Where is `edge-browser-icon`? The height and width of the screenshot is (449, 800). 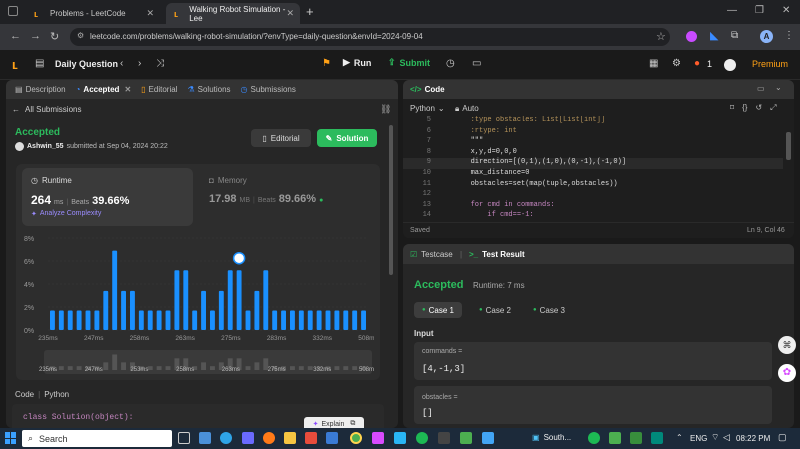 edge-browser-icon is located at coordinates (226, 438).